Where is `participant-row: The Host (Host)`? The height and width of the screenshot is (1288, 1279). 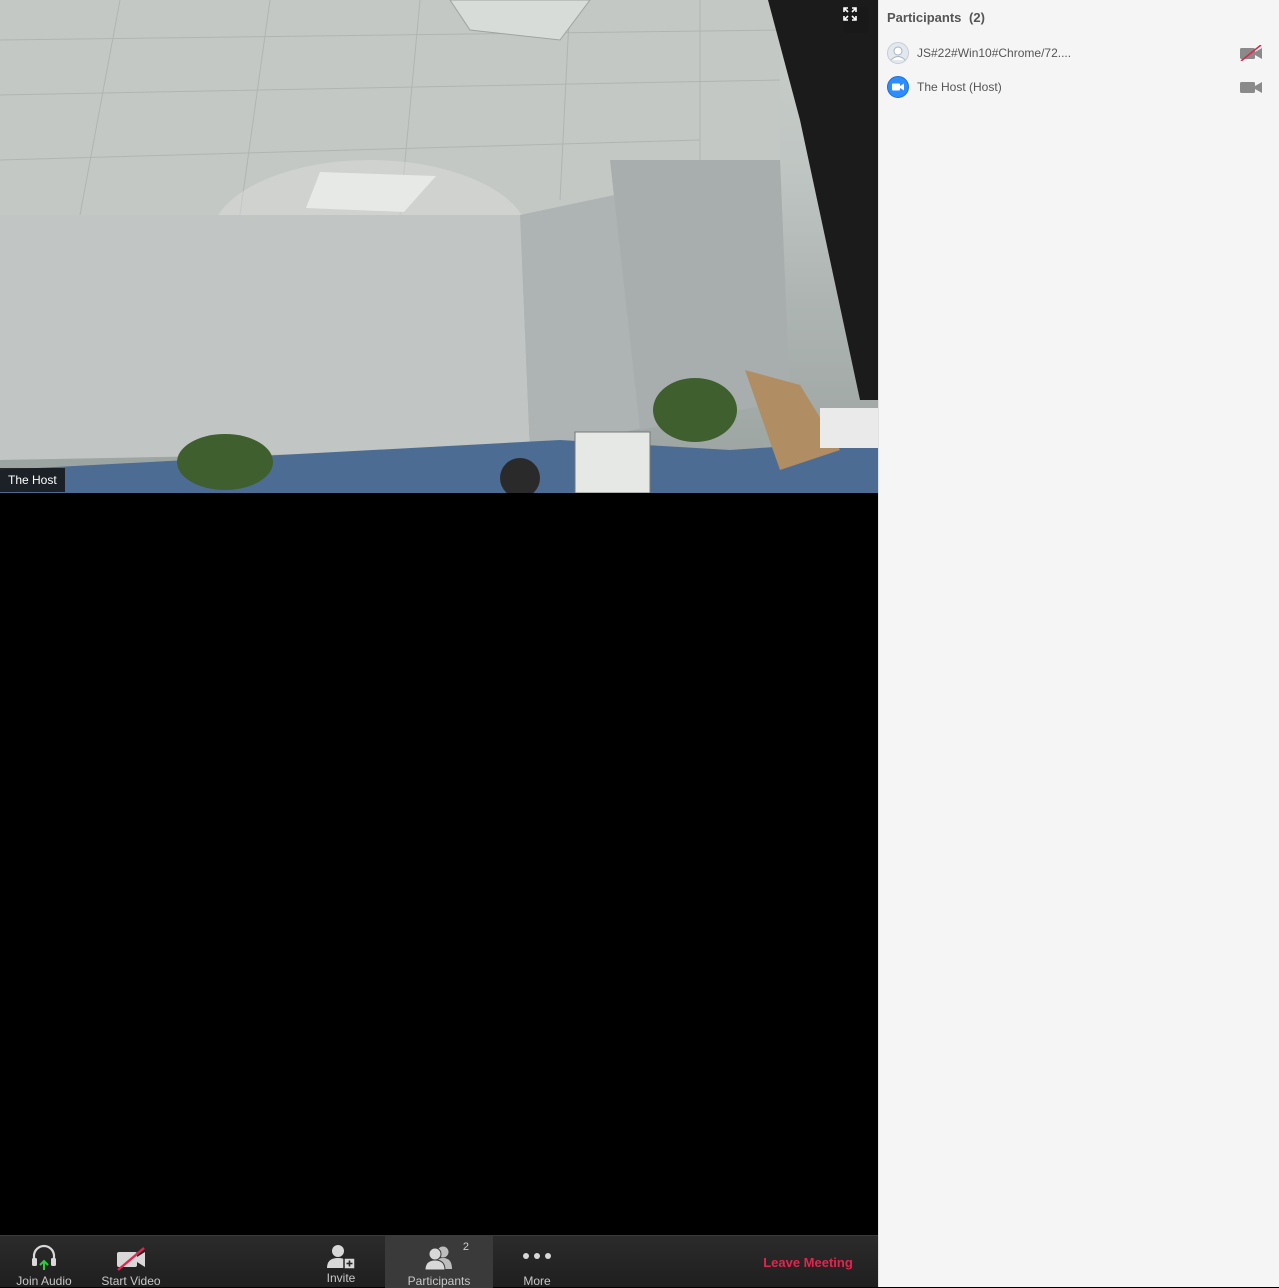
participant-row: The Host (Host) is located at coordinates (1079, 87).